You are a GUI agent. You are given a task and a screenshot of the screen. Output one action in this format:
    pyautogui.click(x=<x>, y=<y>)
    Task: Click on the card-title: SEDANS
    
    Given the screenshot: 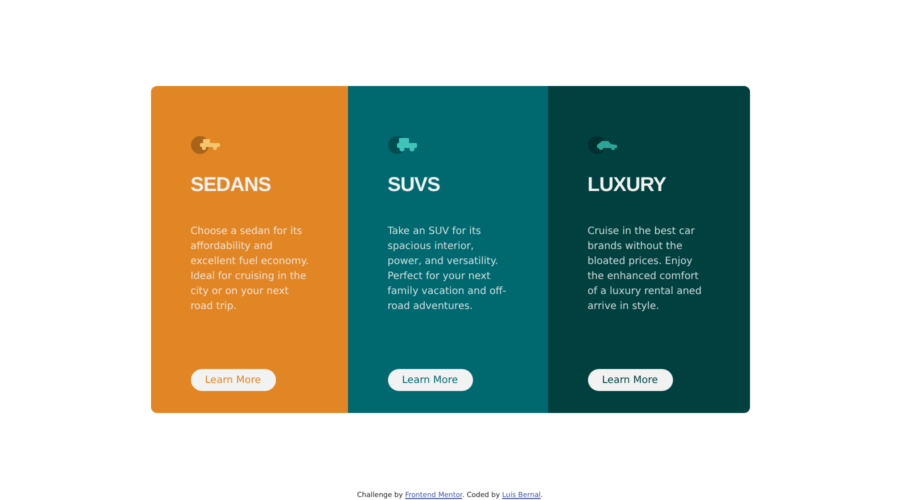 What is the action you would take?
    pyautogui.click(x=230, y=185)
    